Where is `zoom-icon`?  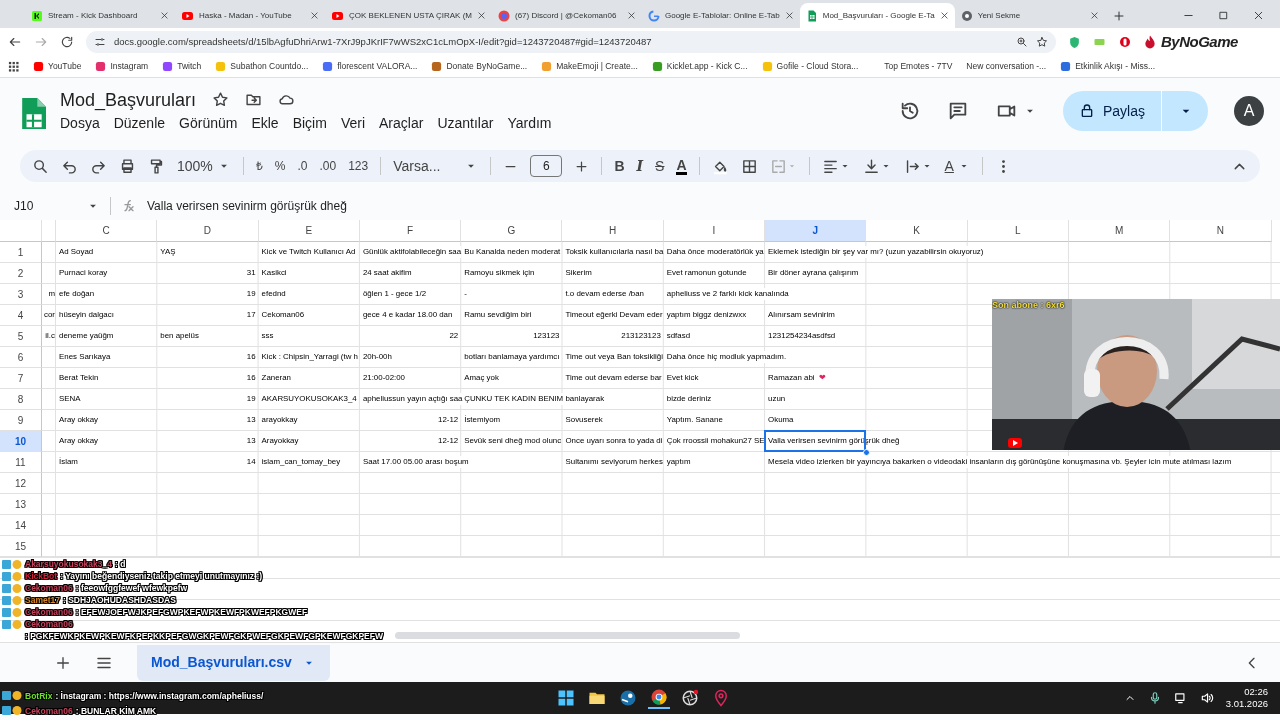 zoom-icon is located at coordinates (1022, 42).